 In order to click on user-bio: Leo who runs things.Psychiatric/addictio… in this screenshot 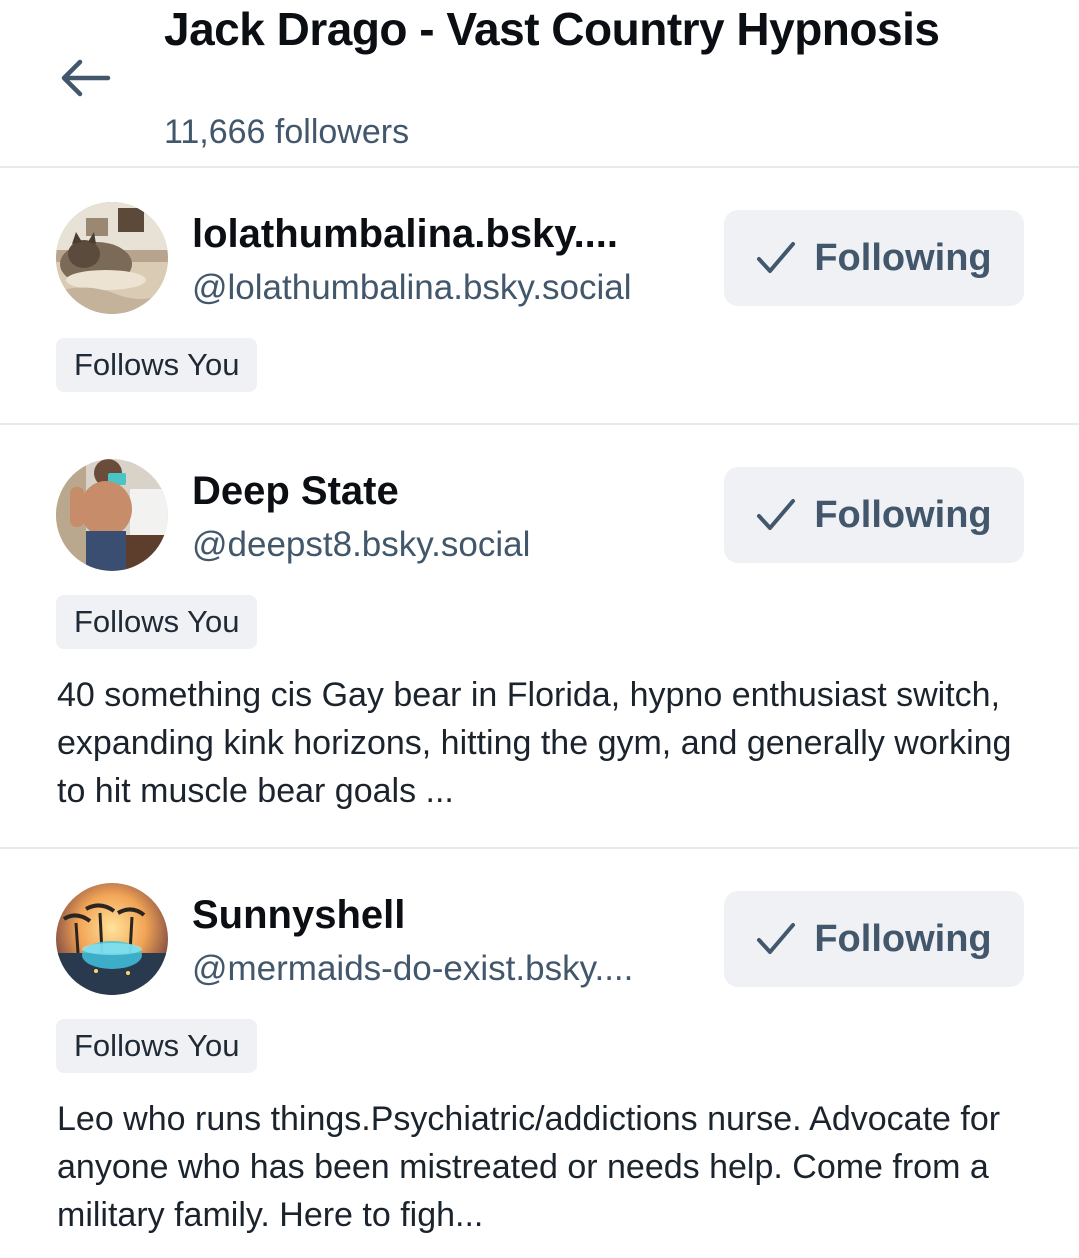, I will do `click(529, 1167)`.